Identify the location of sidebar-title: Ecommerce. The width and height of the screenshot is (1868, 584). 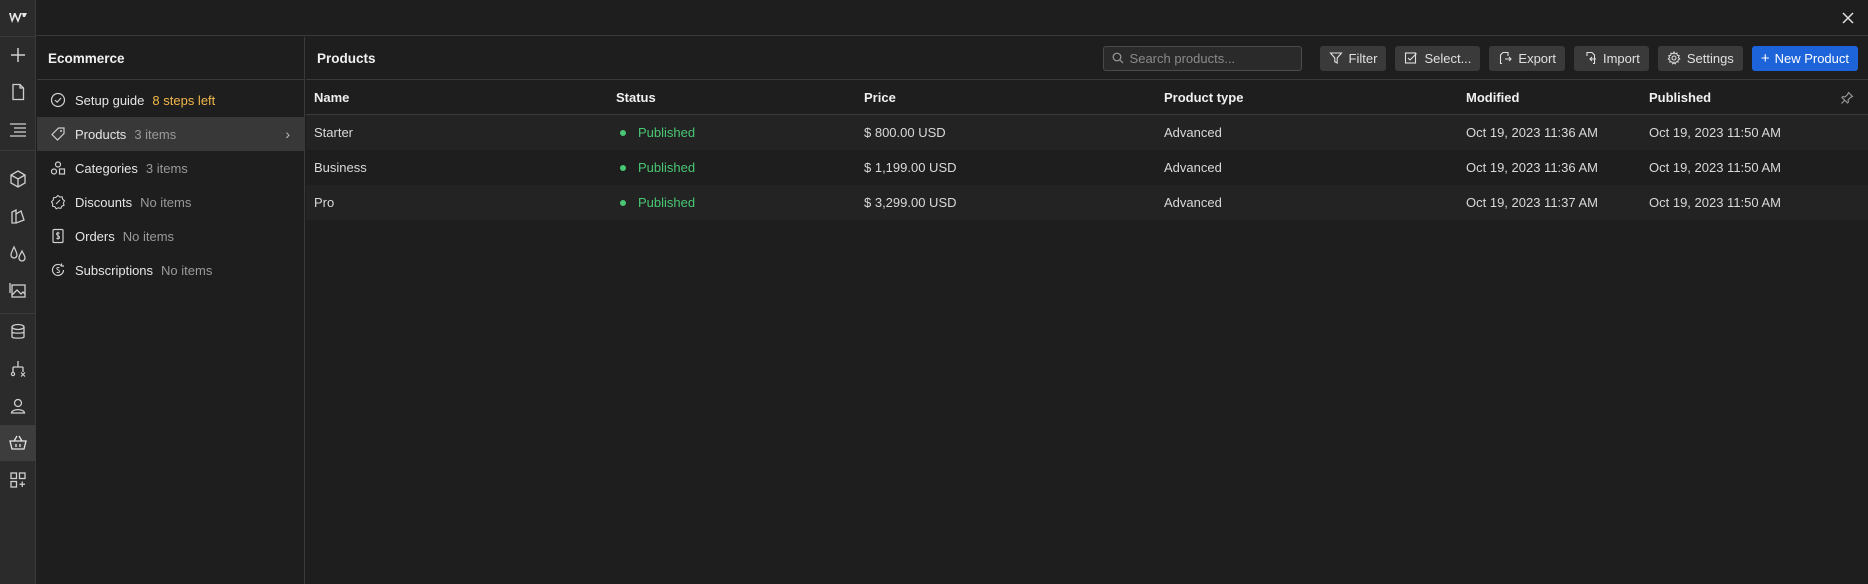
(170, 58).